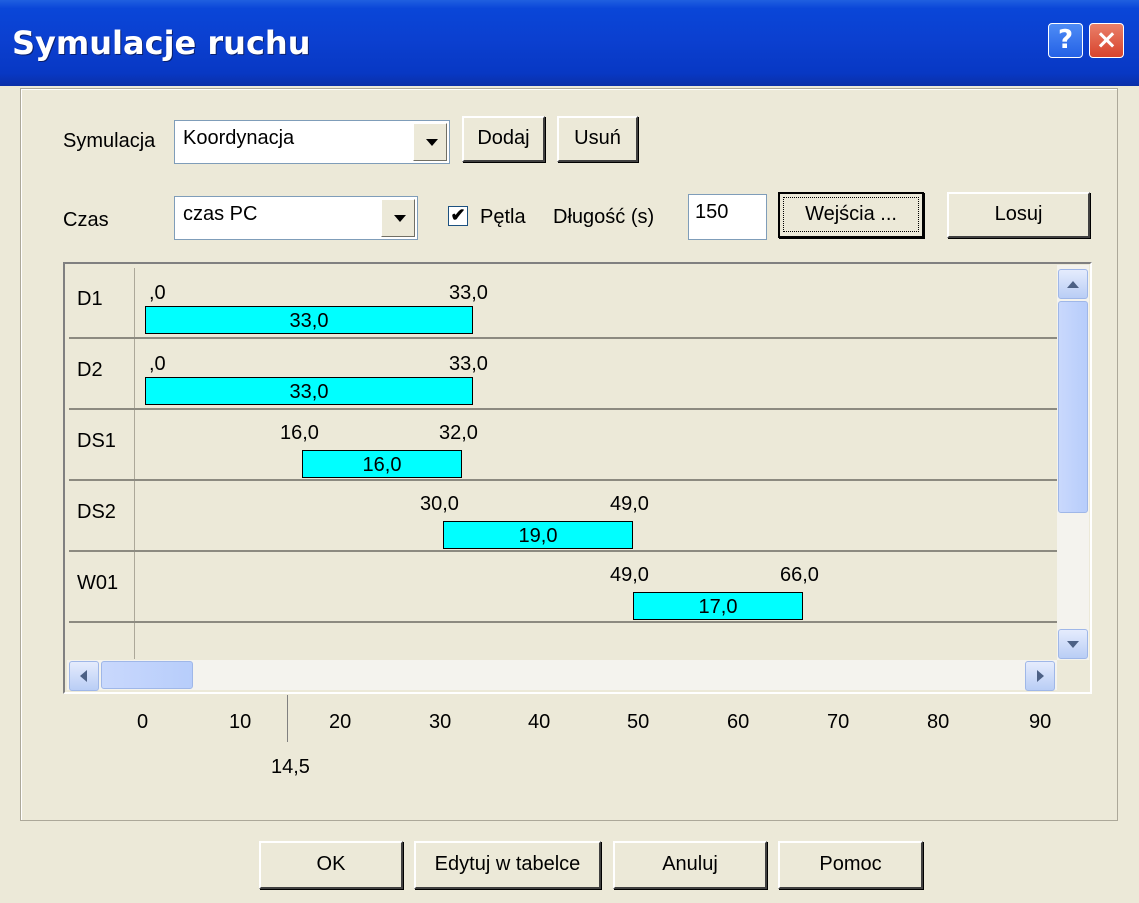 Image resolution: width=1139 pixels, height=903 pixels. I want to click on gantt-row-d2: D2 ,0 33,0 33,0, so click(563, 374).